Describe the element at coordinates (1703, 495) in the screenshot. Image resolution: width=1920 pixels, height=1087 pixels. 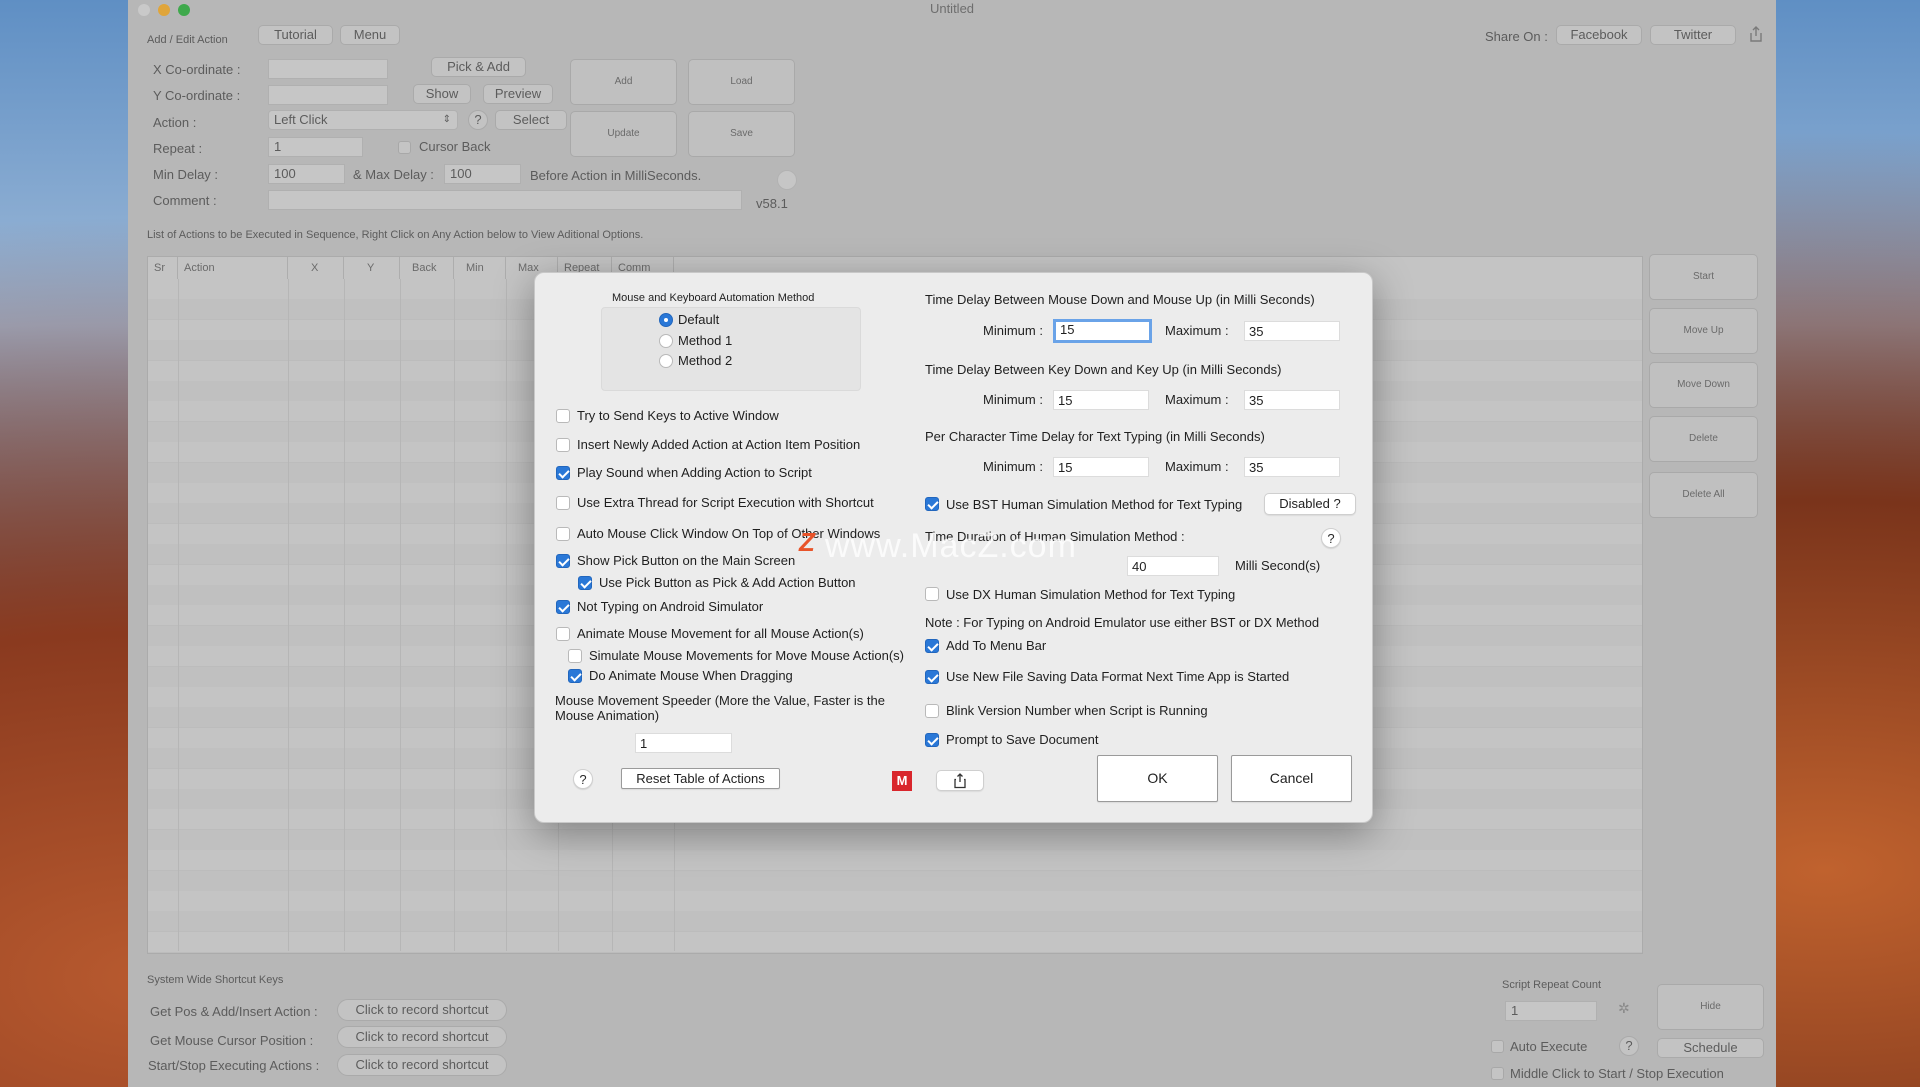
I see `delete-all-button: Delete All` at that location.